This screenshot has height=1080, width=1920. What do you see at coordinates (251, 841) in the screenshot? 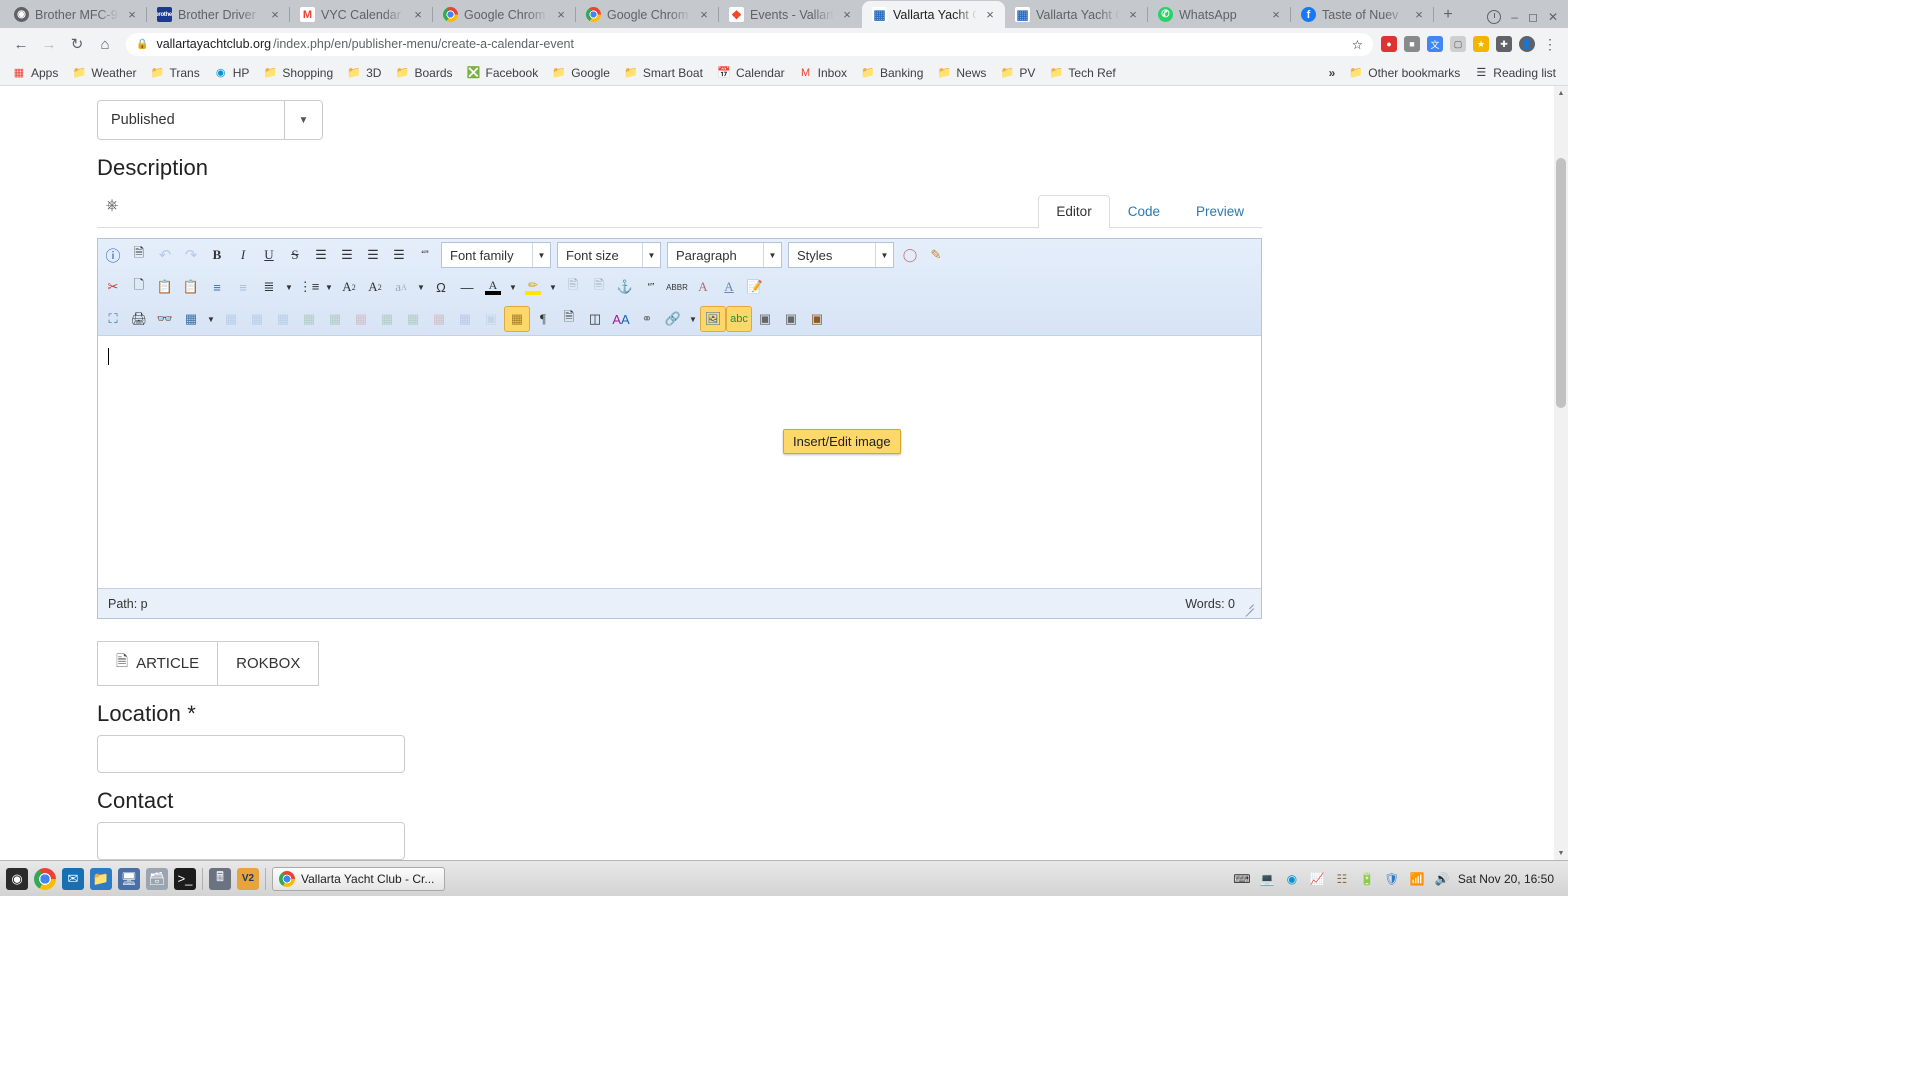
I see `contact-input` at bounding box center [251, 841].